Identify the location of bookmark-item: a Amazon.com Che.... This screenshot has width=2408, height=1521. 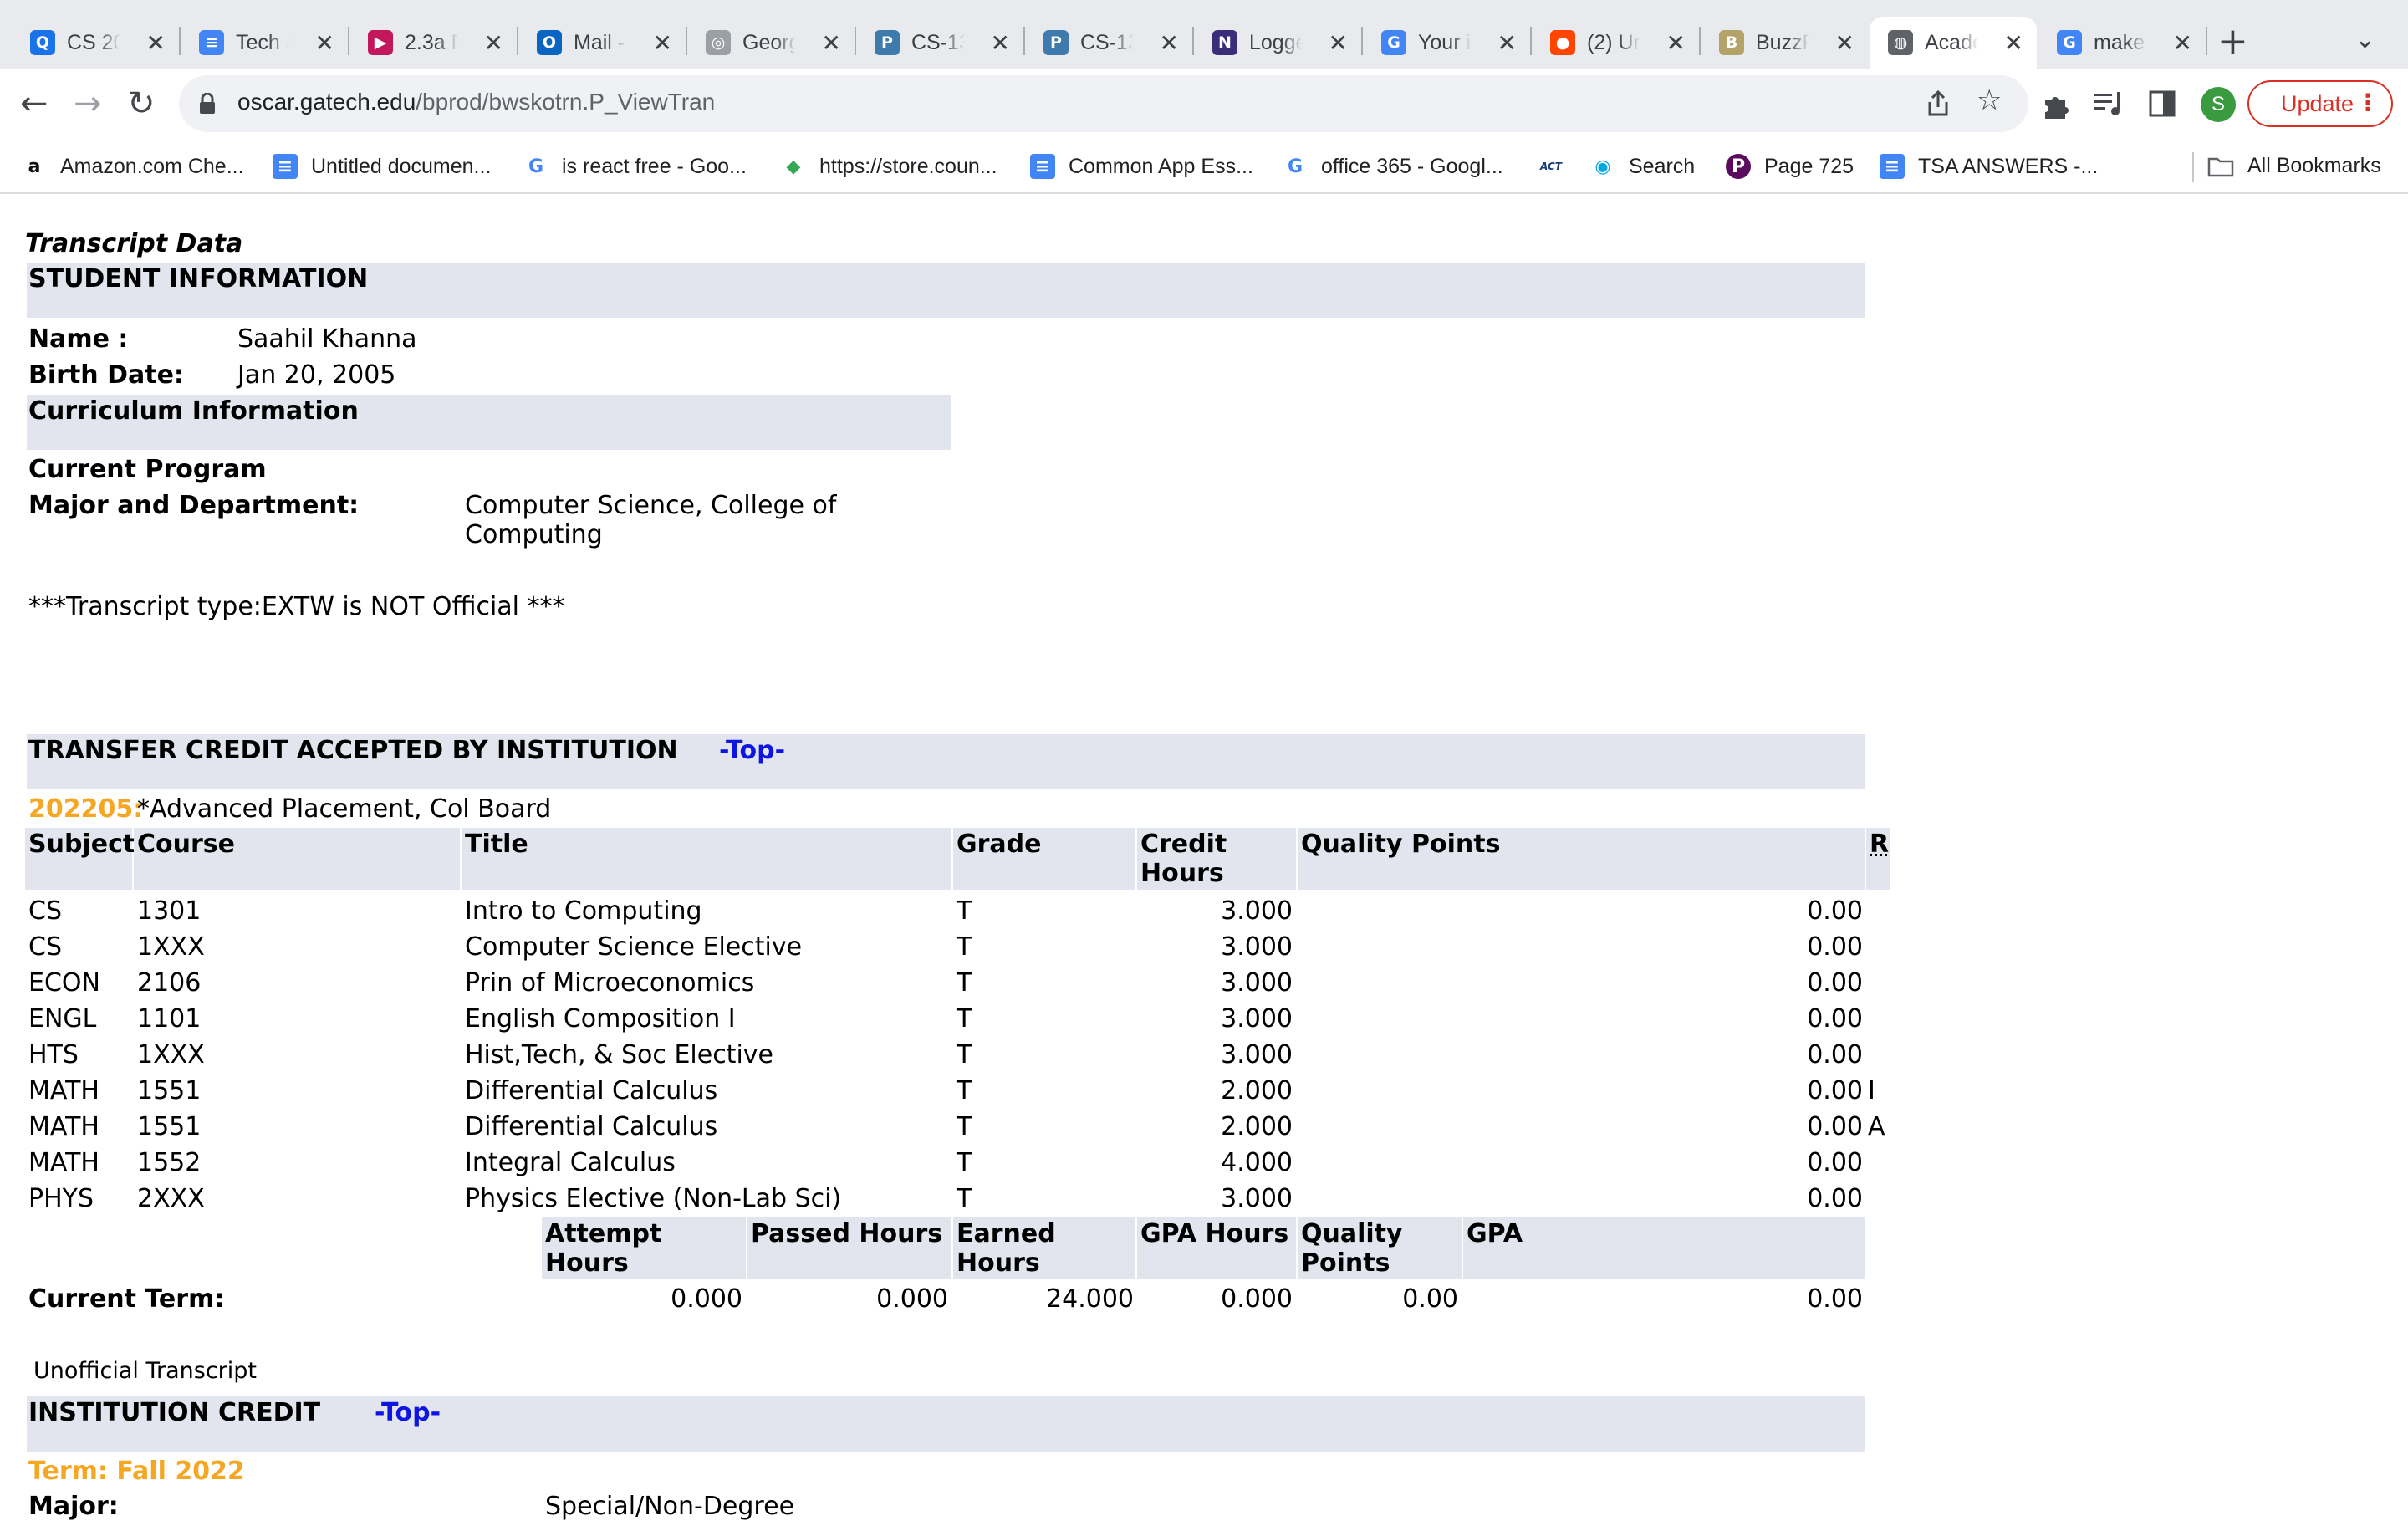
(133, 166).